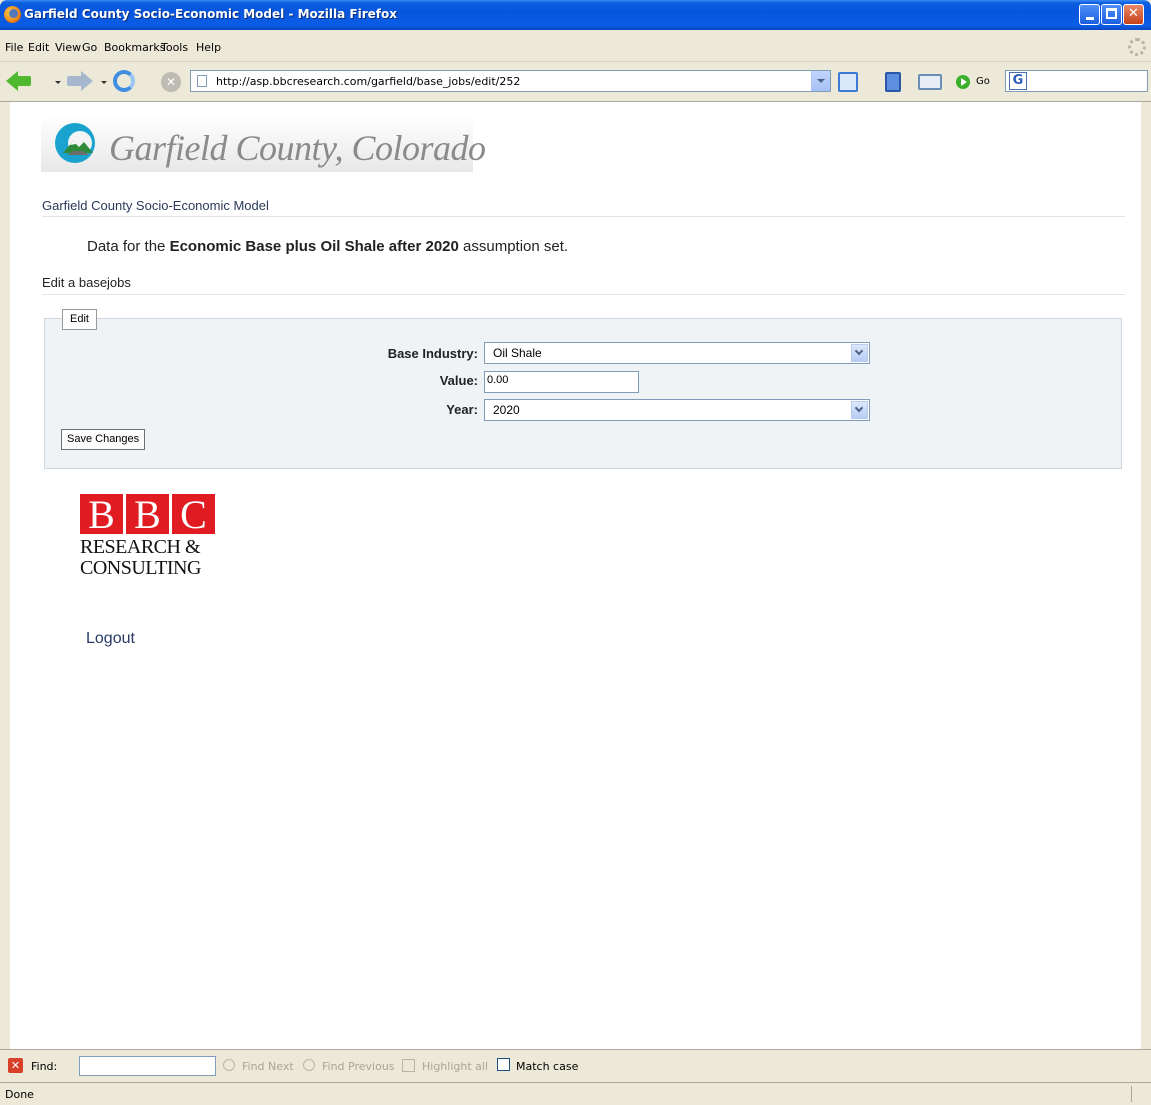  Describe the element at coordinates (174, 47) in the screenshot. I see `menu-tools: Tools` at that location.